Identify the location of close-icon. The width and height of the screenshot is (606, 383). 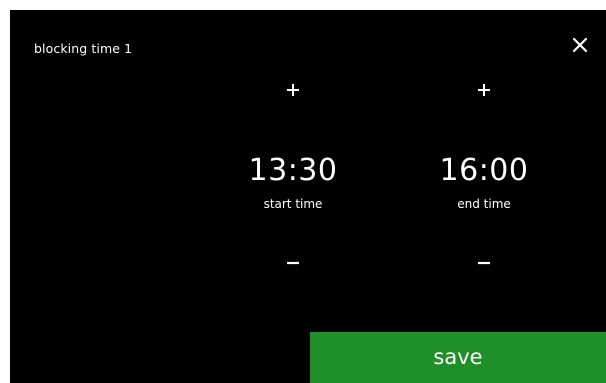
(580, 45).